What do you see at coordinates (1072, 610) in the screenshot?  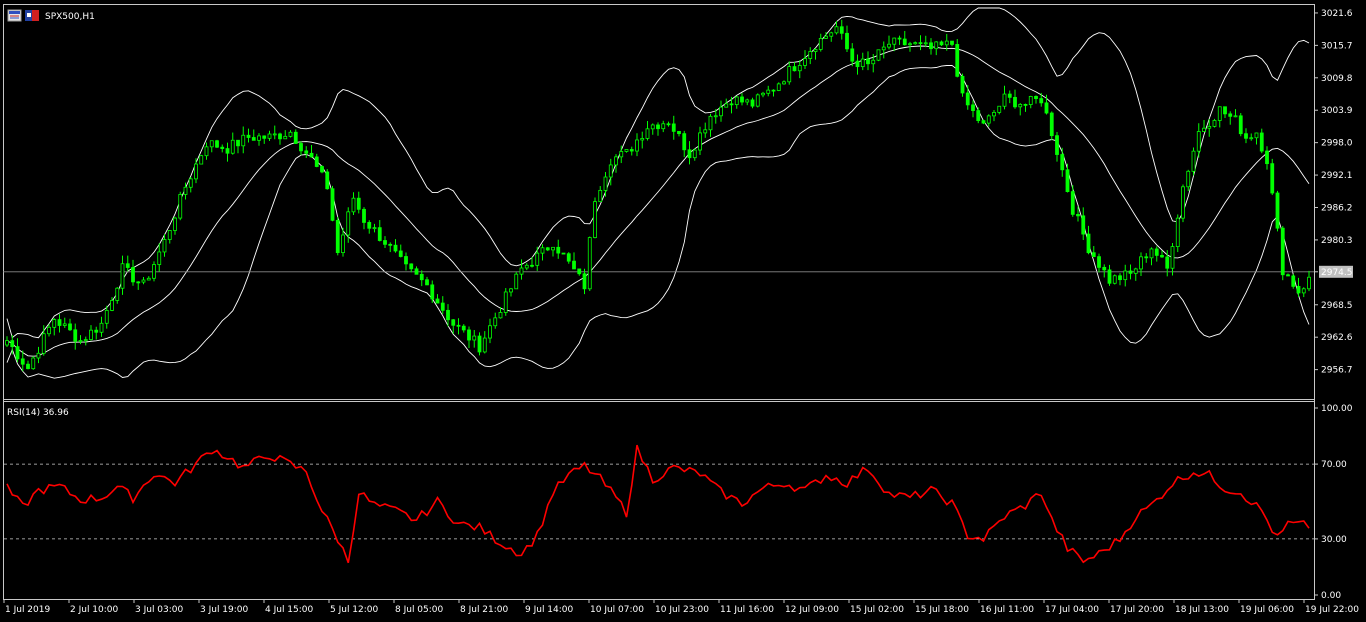 I see `time-tick-label: 17 Jul 04:00` at bounding box center [1072, 610].